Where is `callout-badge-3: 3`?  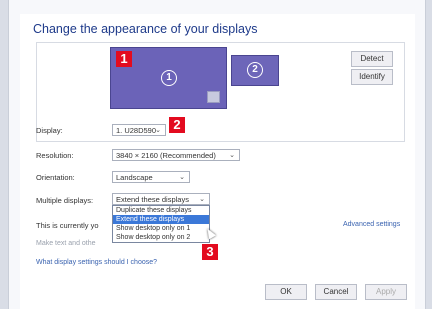 callout-badge-3: 3 is located at coordinates (210, 252).